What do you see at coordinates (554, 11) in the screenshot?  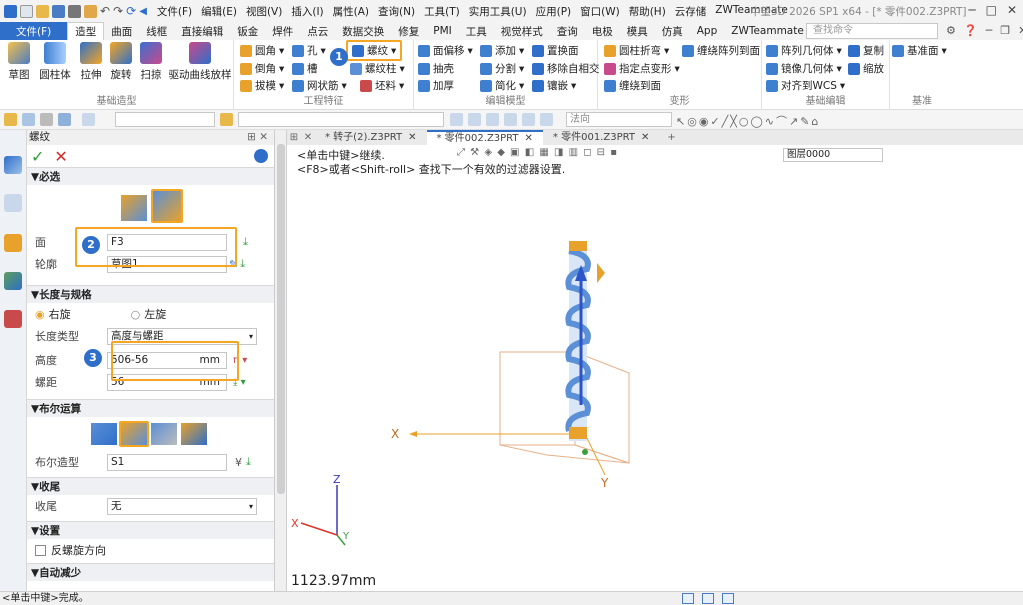 I see `menu-application: 应用(P)` at bounding box center [554, 11].